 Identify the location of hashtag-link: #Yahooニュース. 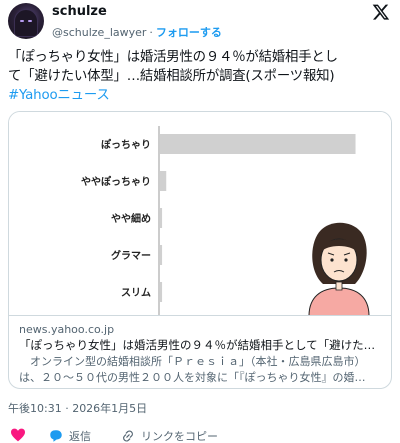
(201, 95).